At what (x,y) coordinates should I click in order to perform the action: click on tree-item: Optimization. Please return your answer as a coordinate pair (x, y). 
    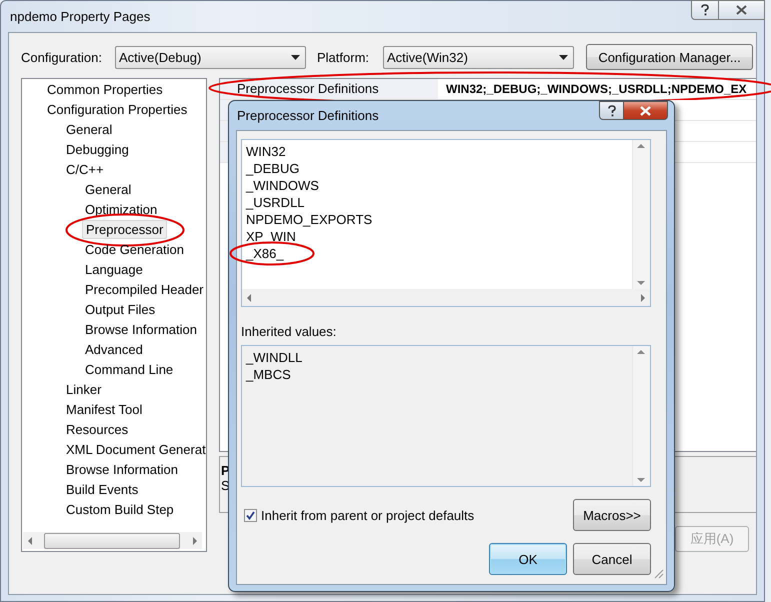
    Looking at the image, I should click on (121, 209).